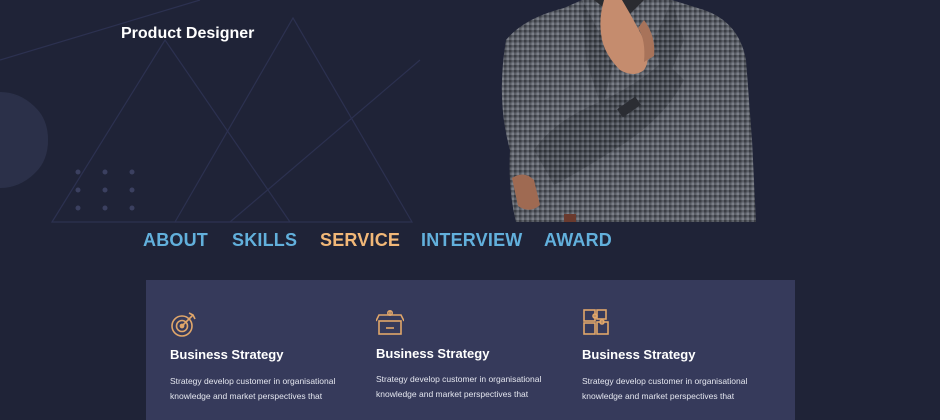 The width and height of the screenshot is (940, 420). Describe the element at coordinates (183, 324) in the screenshot. I see `target-icon` at that location.